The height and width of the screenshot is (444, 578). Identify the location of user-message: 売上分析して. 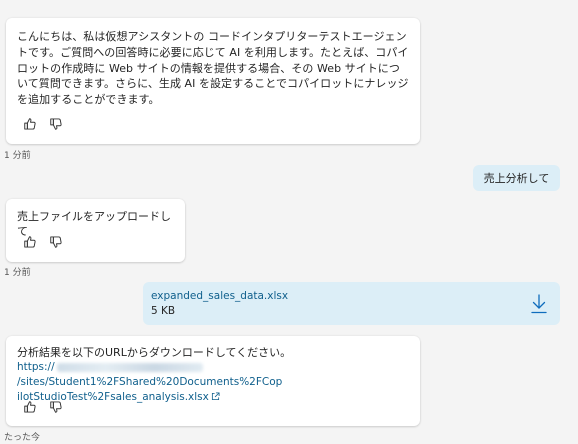
(516, 178).